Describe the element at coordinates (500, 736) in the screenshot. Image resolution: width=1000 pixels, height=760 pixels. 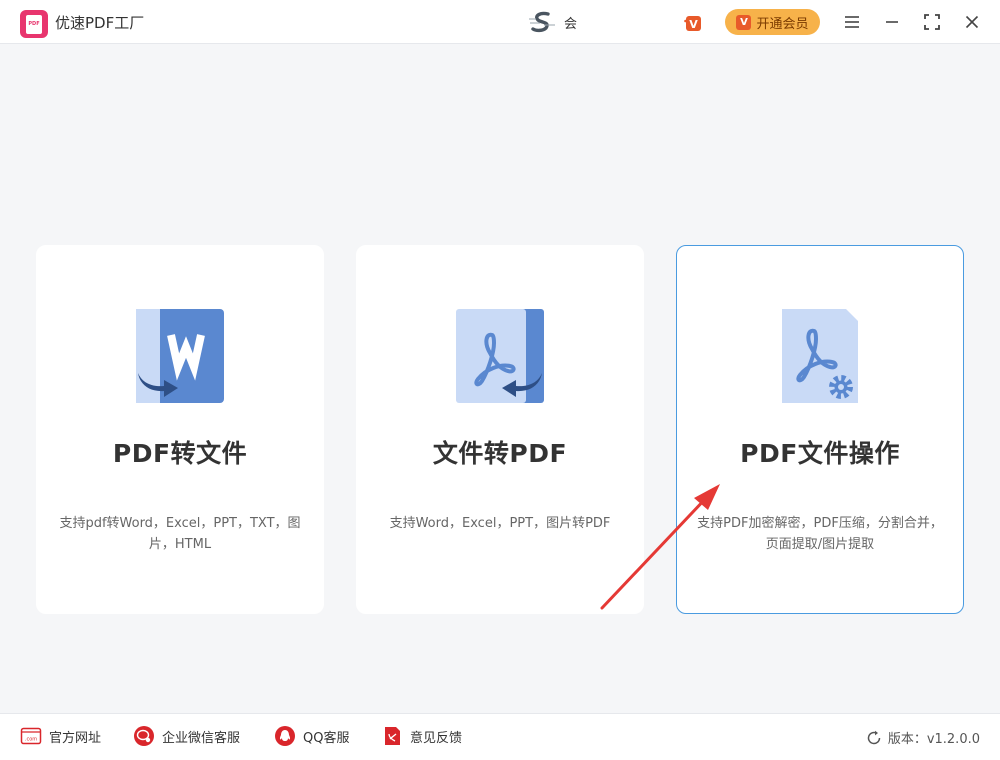
I see `footer-bar: .com 官方网址 企业微信客服 QQ客服 意见反馈 版本：v1.2.0.0` at that location.